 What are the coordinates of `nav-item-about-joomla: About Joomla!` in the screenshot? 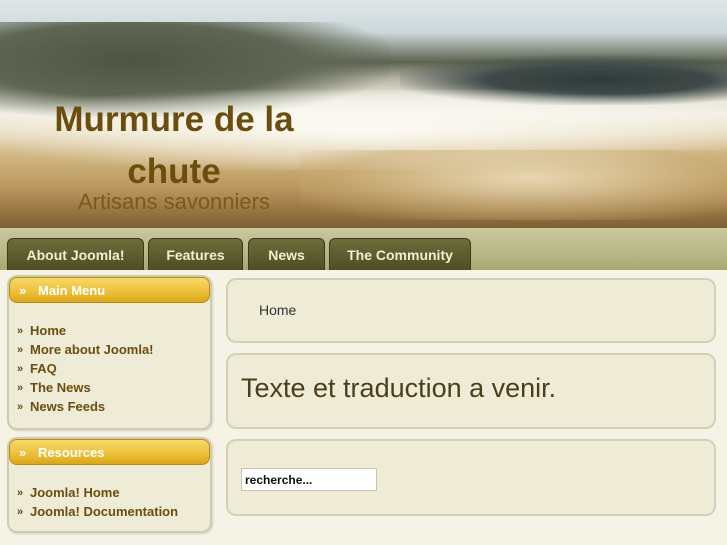 It's located at (75, 254).